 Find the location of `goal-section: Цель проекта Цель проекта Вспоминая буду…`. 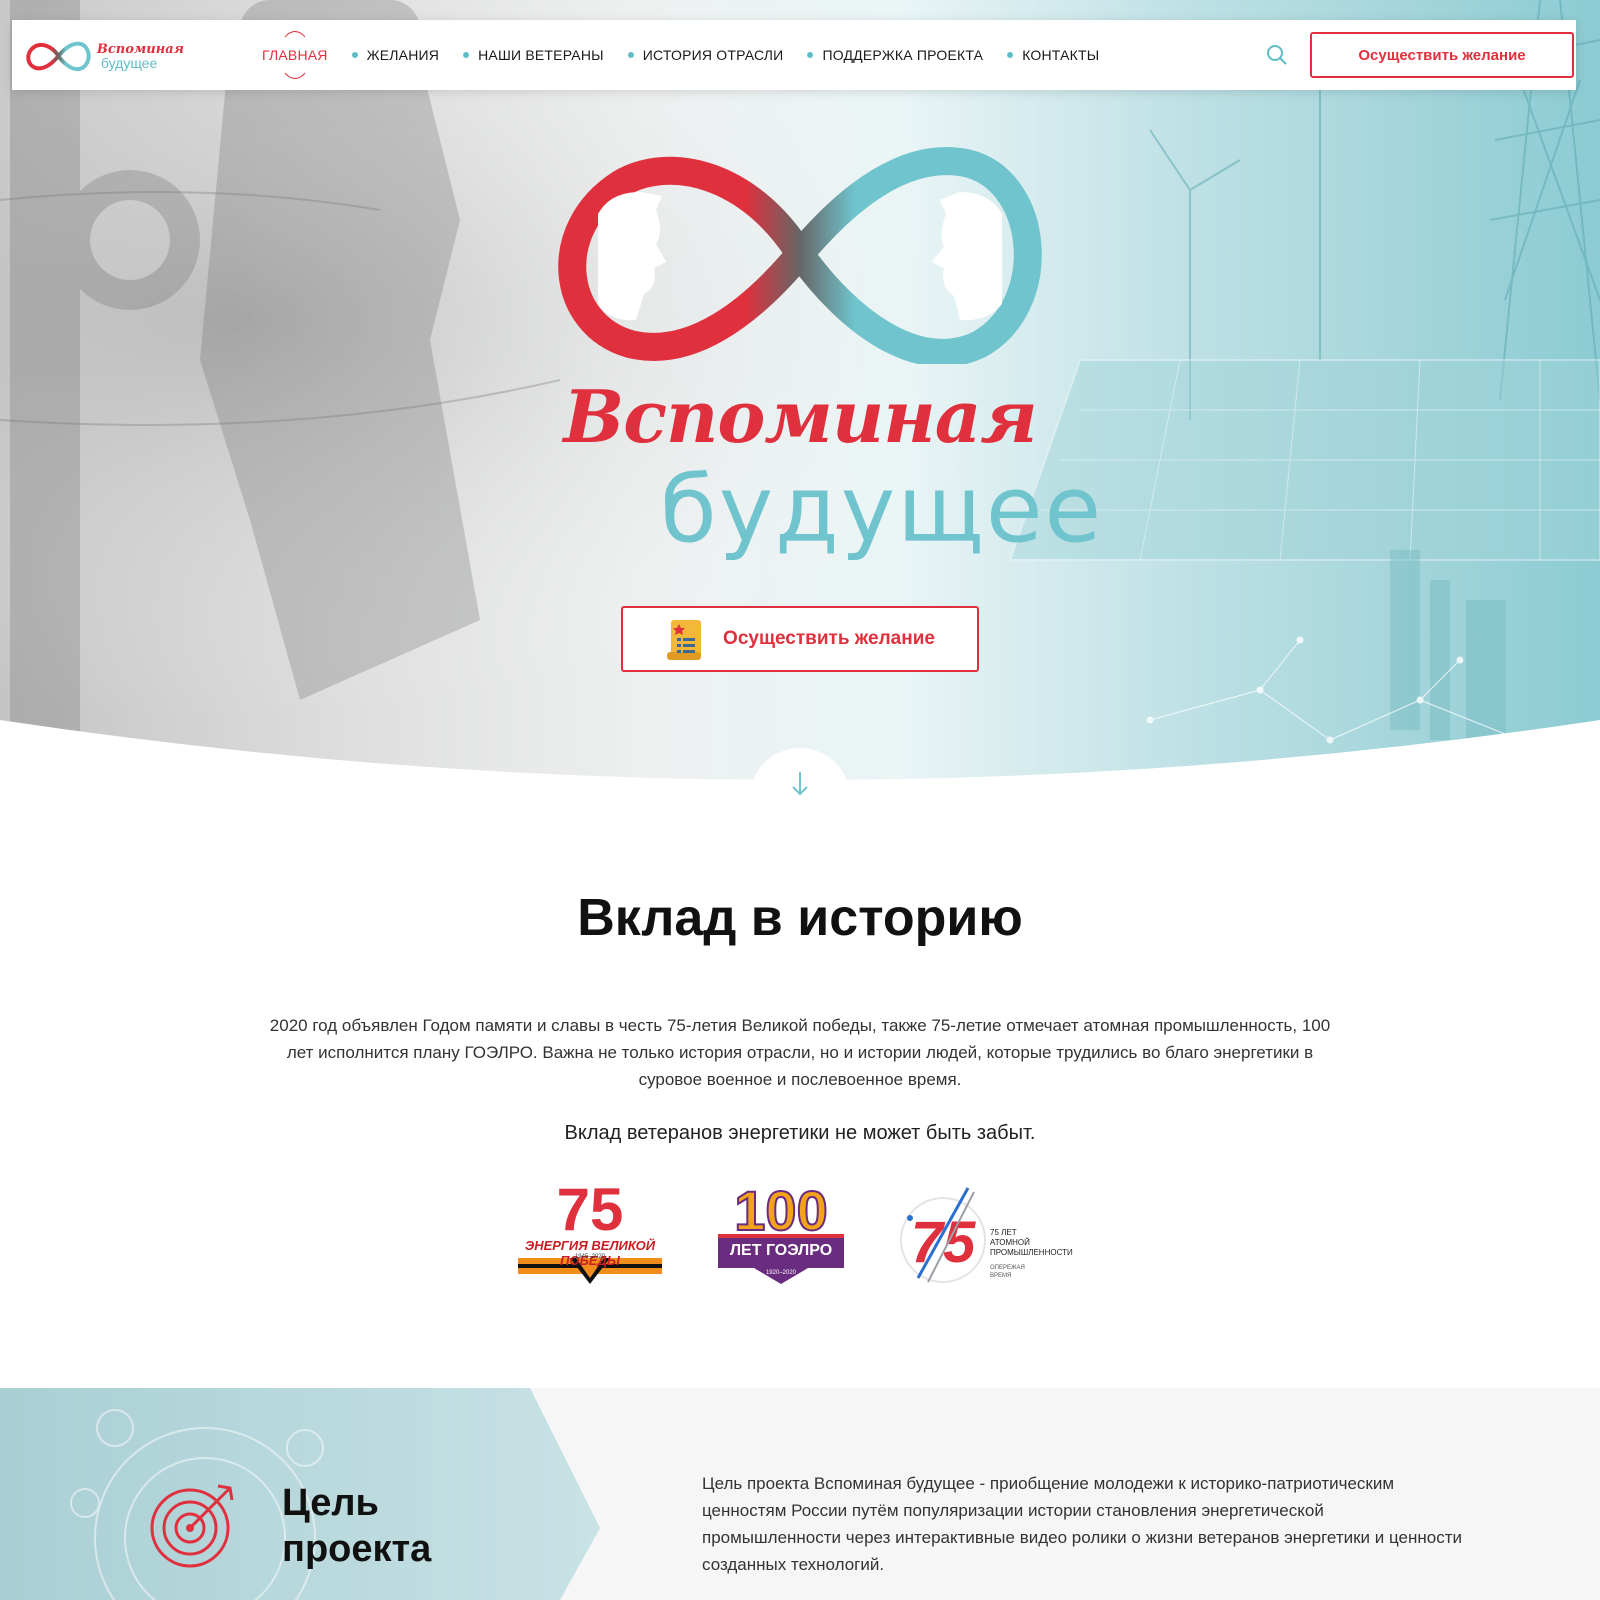

goal-section: Цель проекта Цель проекта Вспоминая буду… is located at coordinates (800, 1494).